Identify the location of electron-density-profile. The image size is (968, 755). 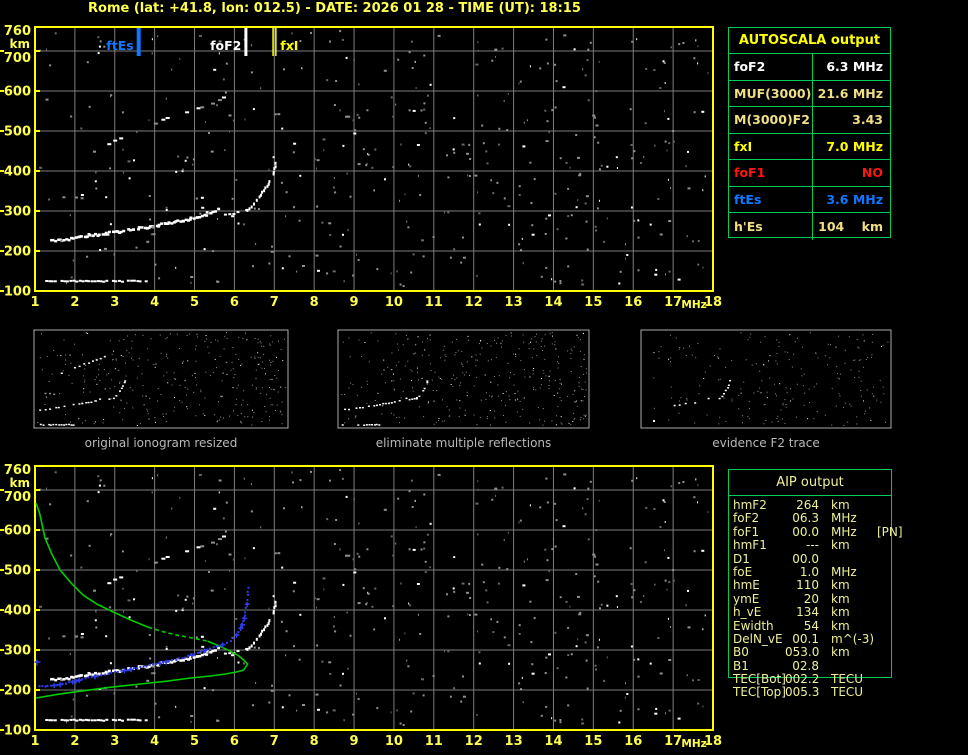
(142, 600).